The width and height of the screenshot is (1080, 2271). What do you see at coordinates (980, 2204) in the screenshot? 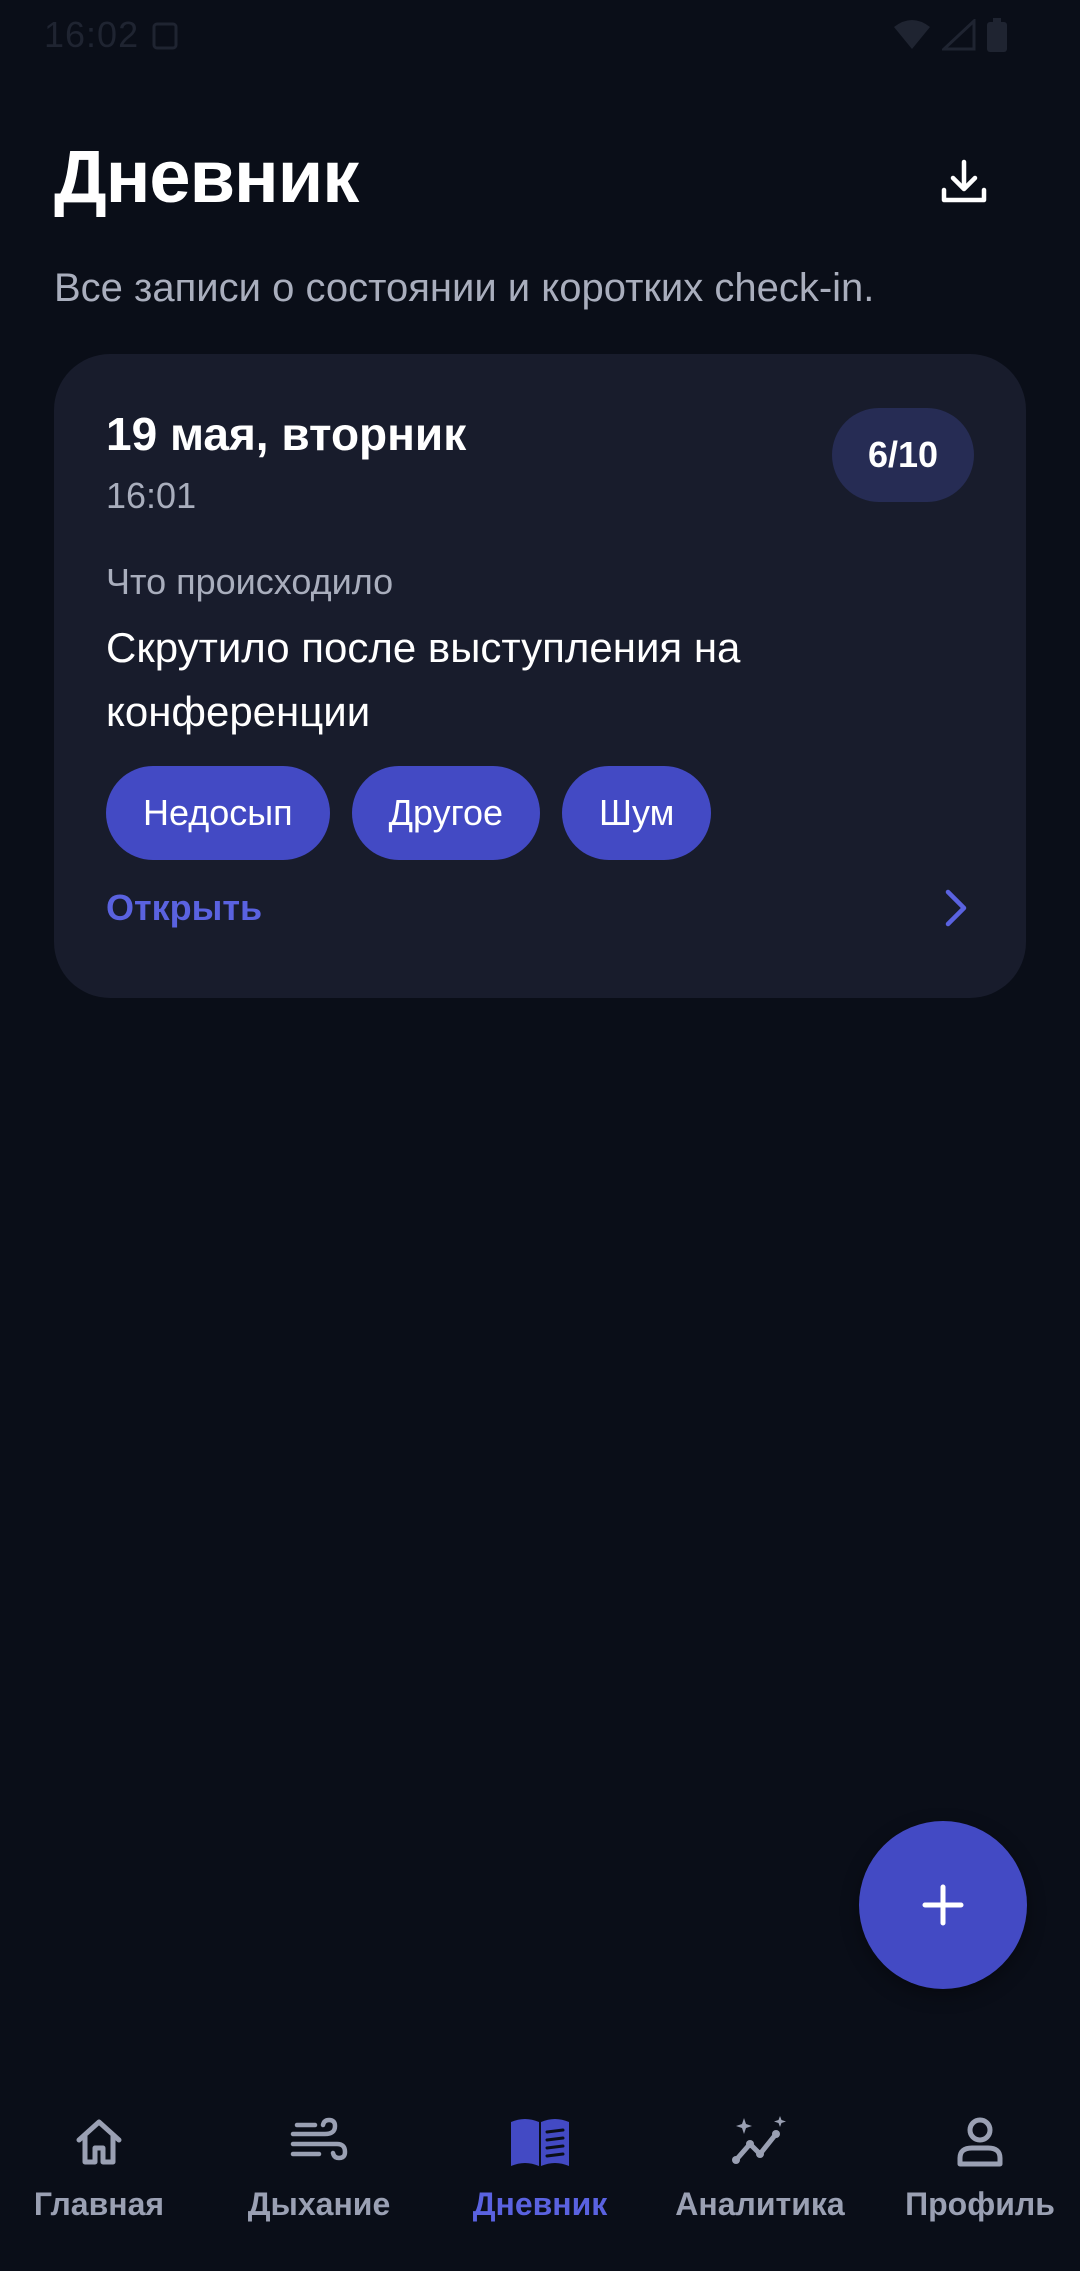
I see `nav-label: Профиль` at bounding box center [980, 2204].